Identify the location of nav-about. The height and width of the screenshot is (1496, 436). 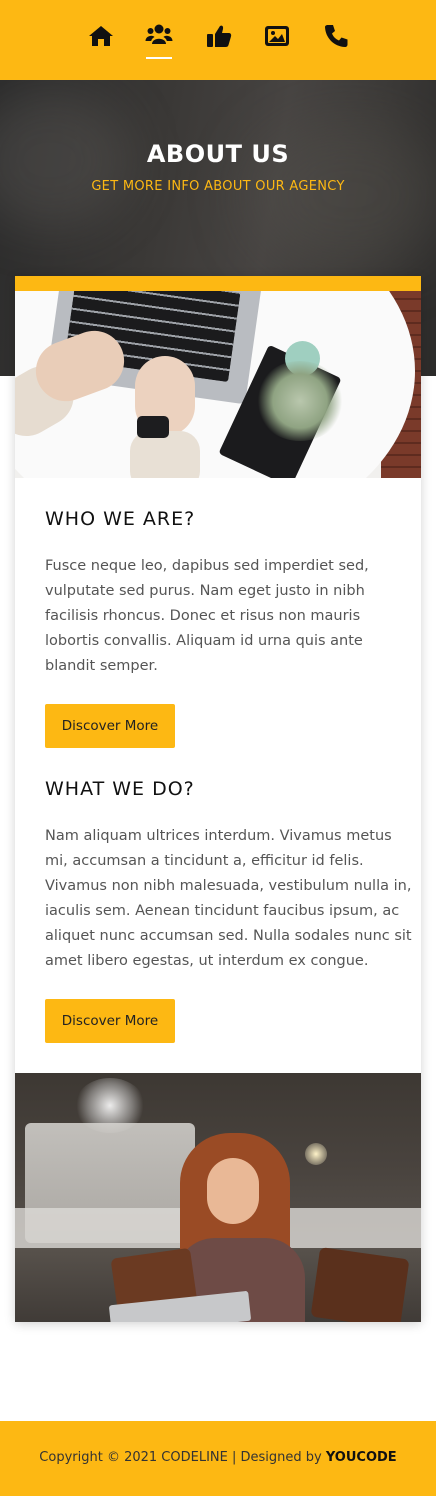
(159, 42).